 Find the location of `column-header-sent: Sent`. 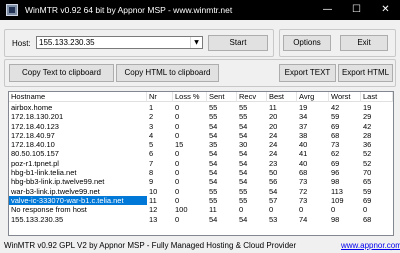

column-header-sent: Sent is located at coordinates (222, 97).